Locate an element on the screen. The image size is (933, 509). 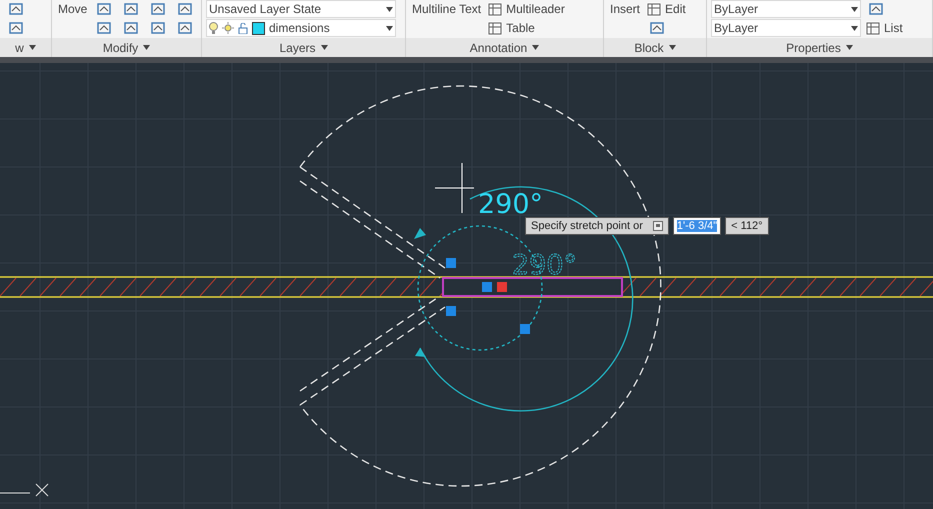
command-prompt: Specify stretch point or is located at coordinates (597, 226).